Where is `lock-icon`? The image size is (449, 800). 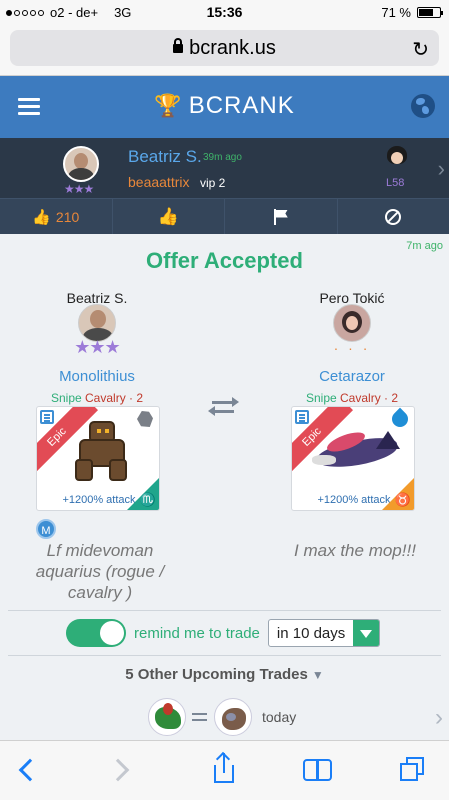
lock-icon is located at coordinates (178, 45).